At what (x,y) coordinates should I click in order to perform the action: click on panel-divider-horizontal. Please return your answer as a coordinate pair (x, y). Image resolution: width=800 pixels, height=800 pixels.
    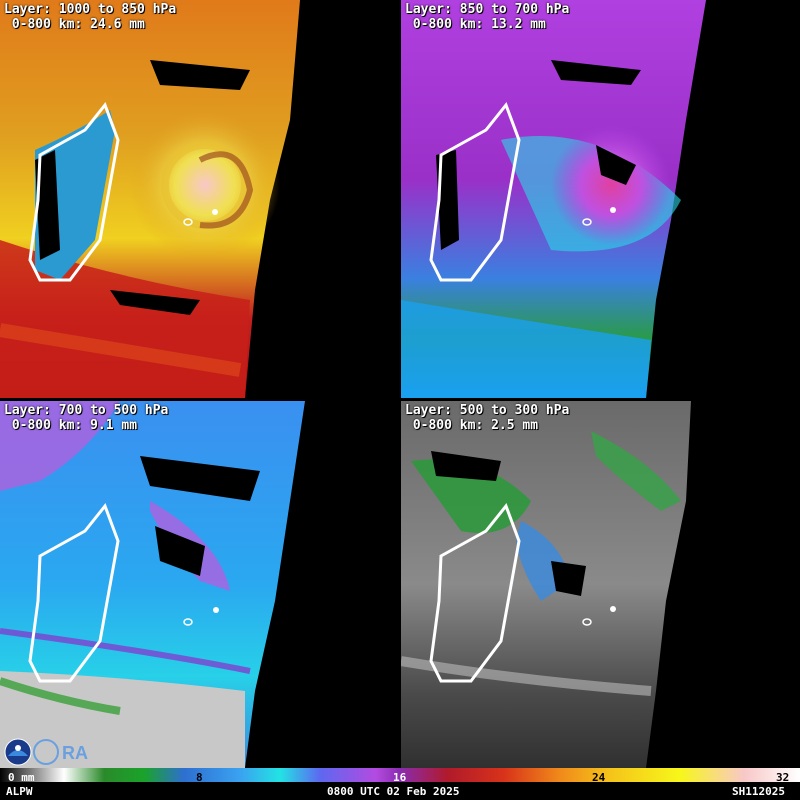
    Looking at the image, I should click on (400, 399).